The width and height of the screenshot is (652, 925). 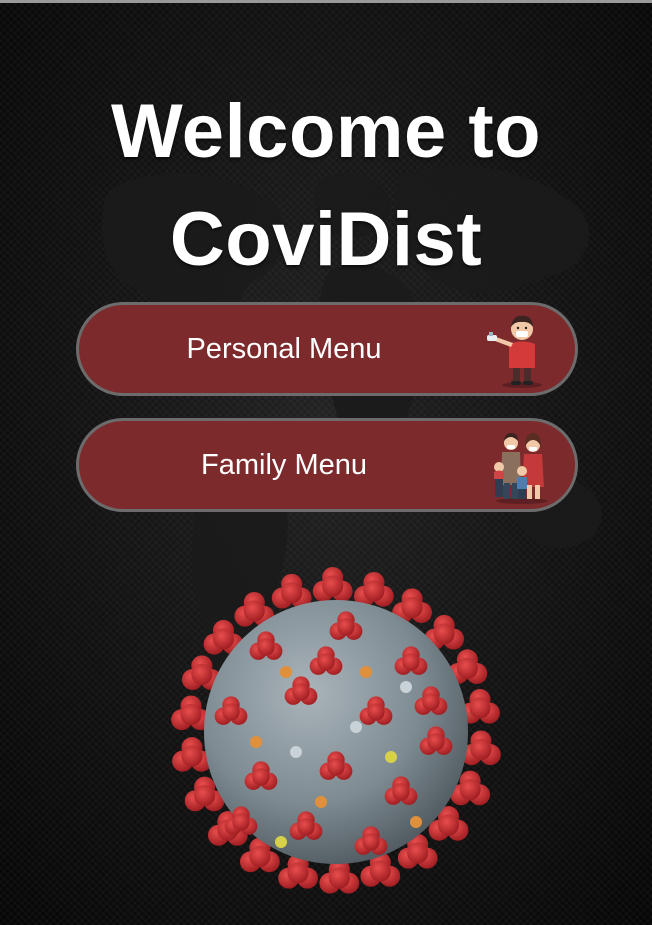 I want to click on personal-menu-button: Personal Menu, so click(x=327, y=349).